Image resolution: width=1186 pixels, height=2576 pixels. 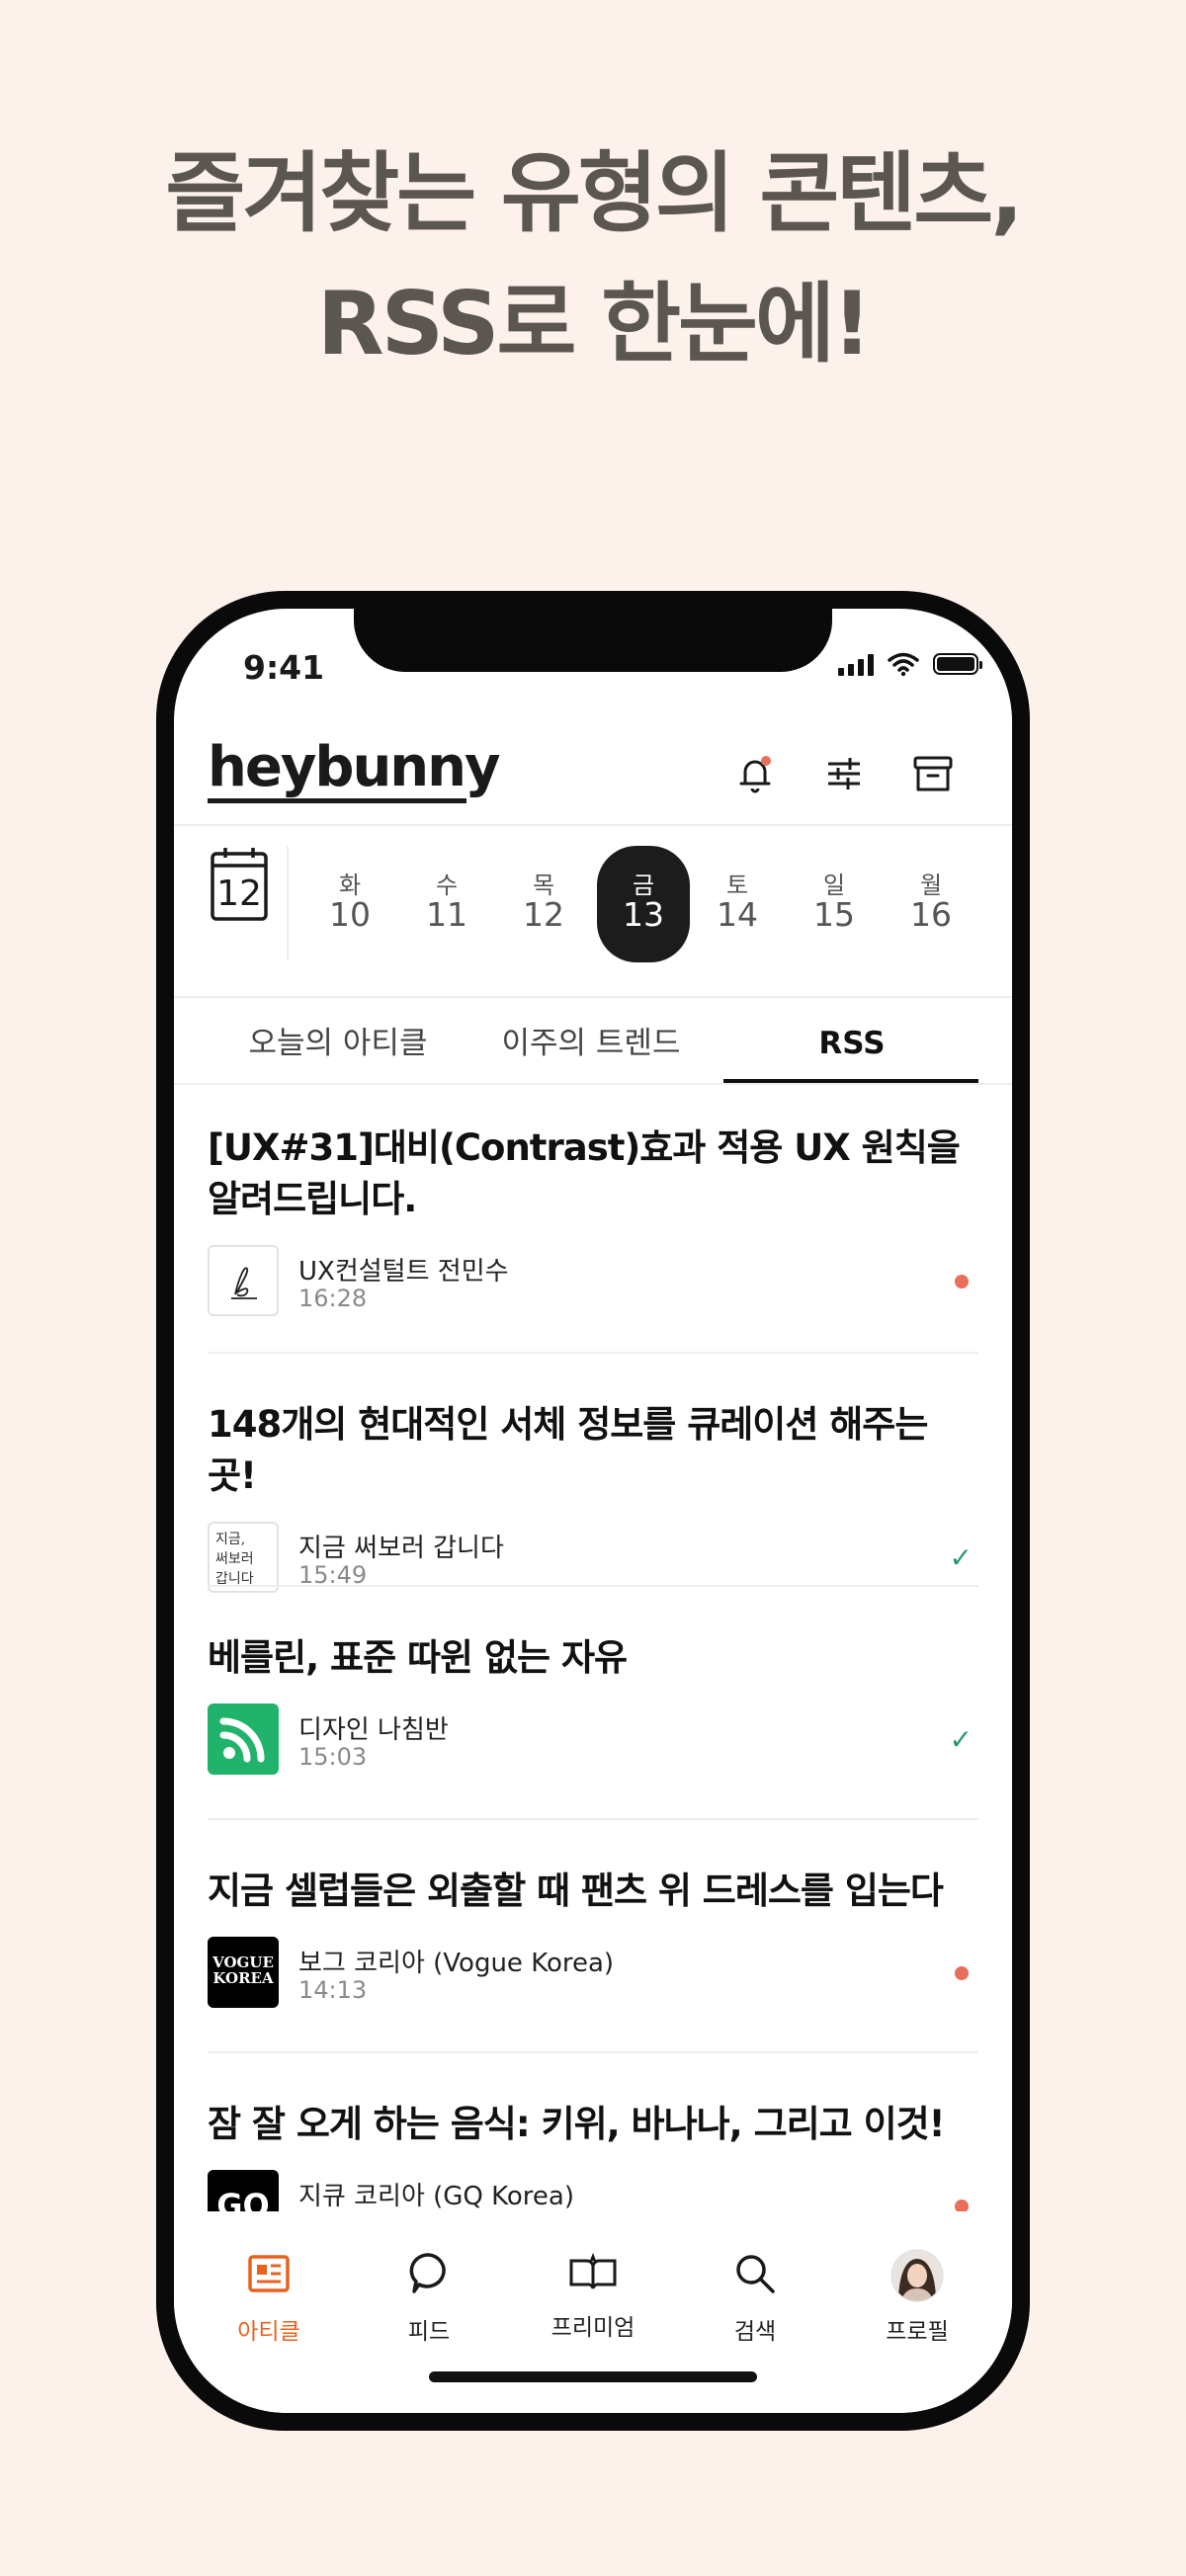 I want to click on day-tue: 화 10, so click(x=349, y=904).